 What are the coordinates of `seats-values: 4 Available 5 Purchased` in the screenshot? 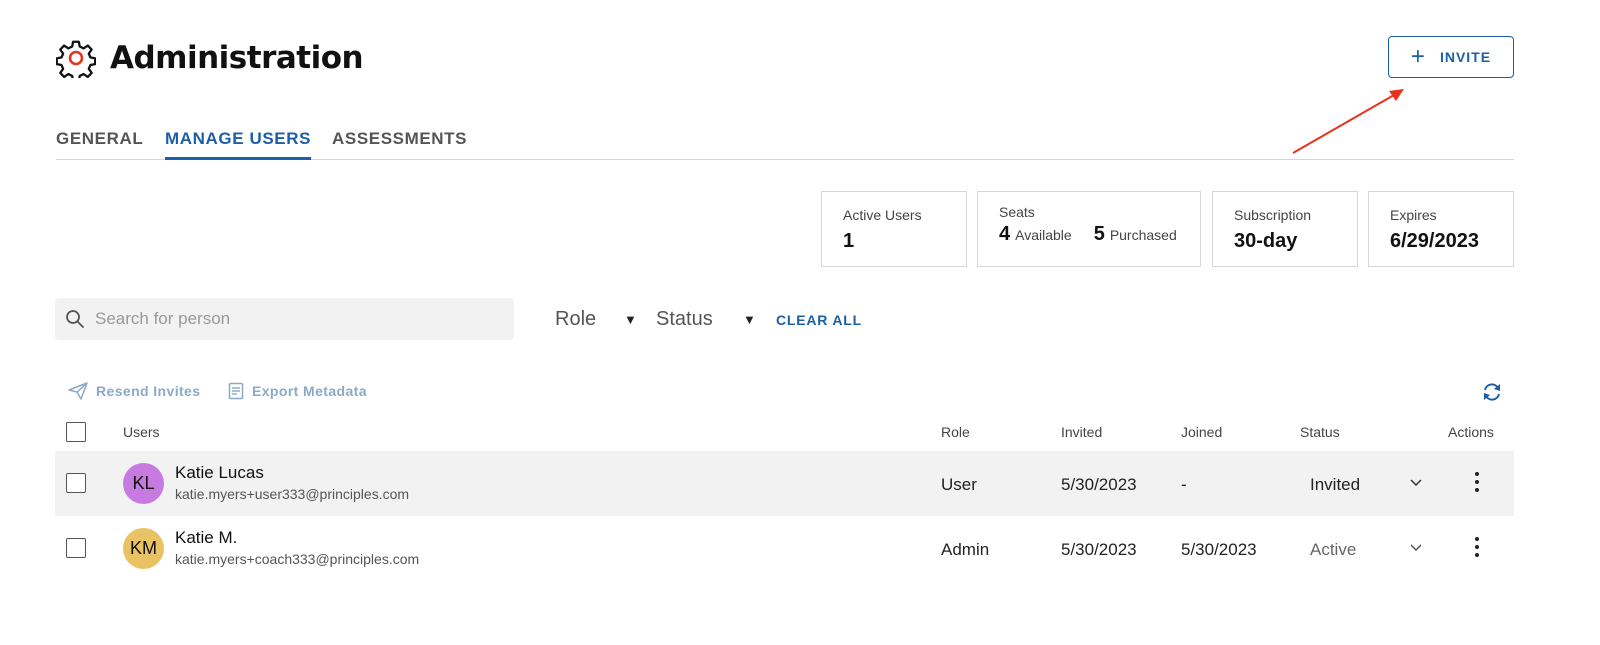 It's located at (1089, 234).